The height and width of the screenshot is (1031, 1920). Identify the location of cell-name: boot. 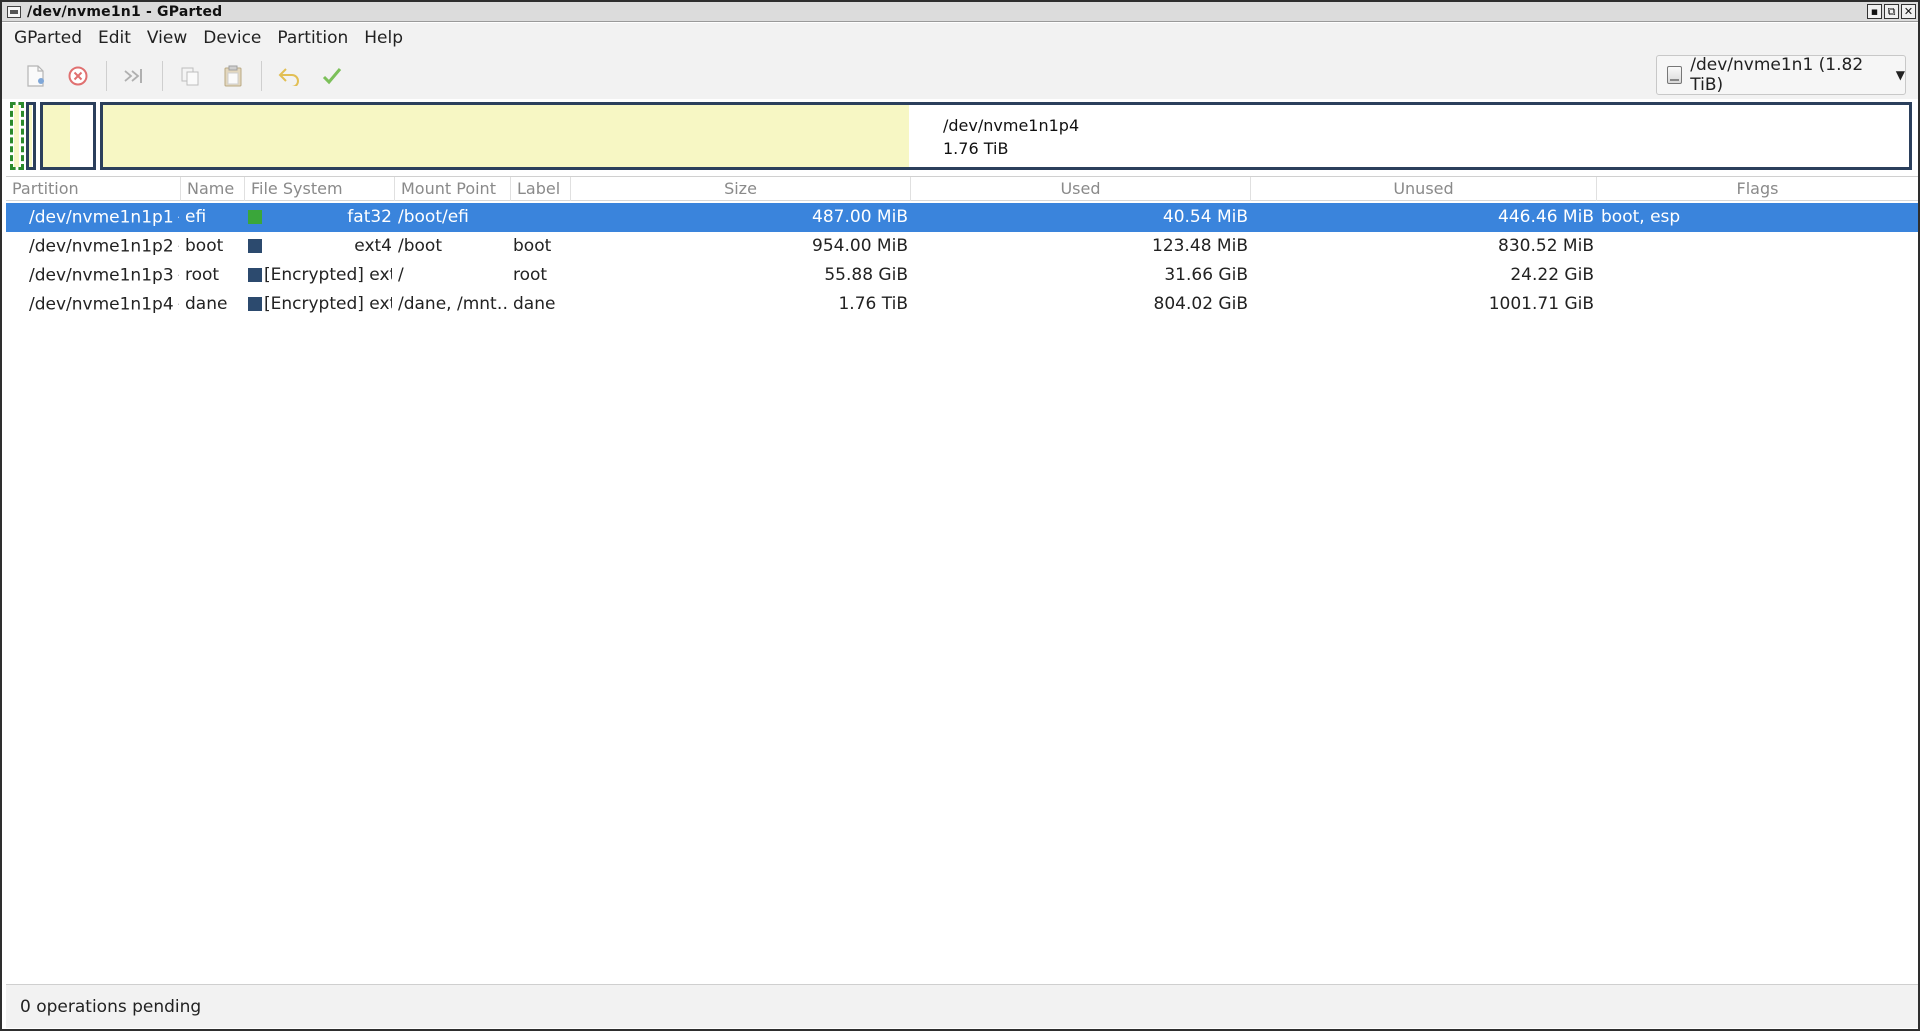
(204, 246).